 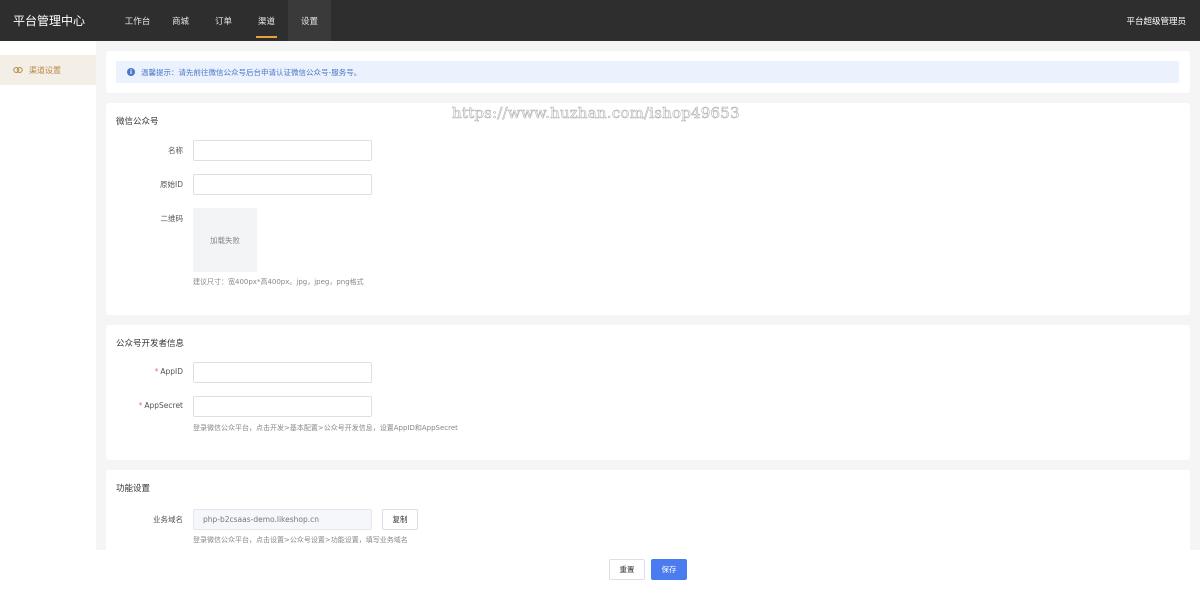 What do you see at coordinates (278, 282) in the screenshot?
I see `qrcode-hint: 建议尺寸：宽400px*高400px。jpg，jpeg，png格式` at bounding box center [278, 282].